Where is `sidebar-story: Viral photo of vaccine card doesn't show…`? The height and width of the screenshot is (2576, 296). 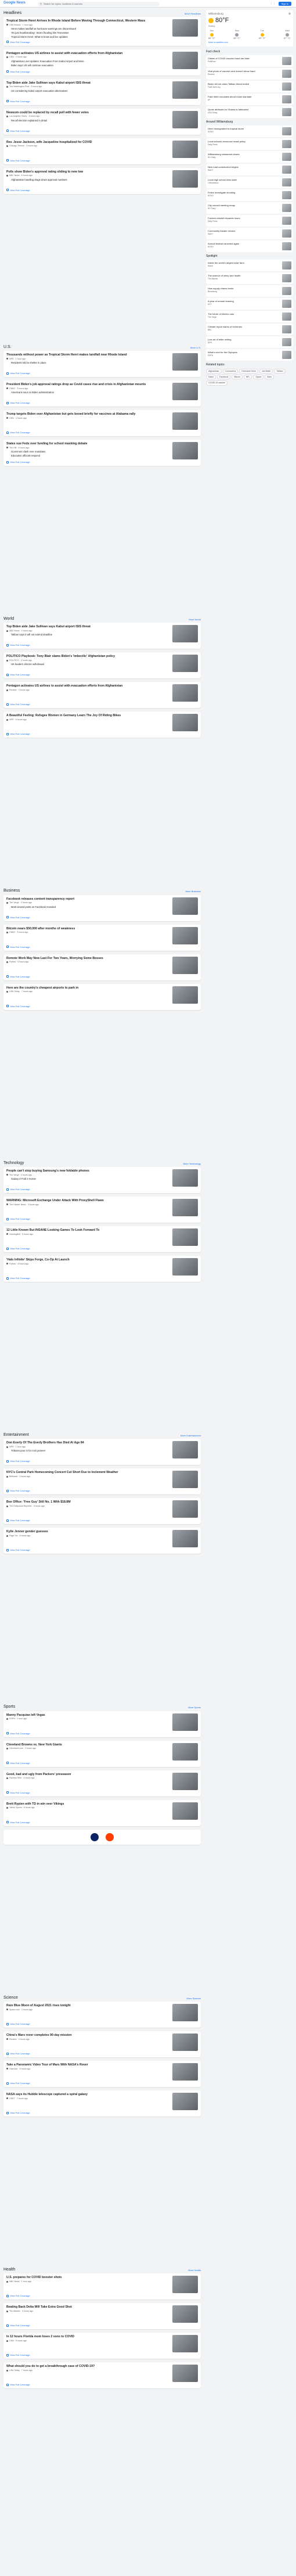
sidebar-story: Viral photo of vaccine card doesn't show… is located at coordinates (250, 73).